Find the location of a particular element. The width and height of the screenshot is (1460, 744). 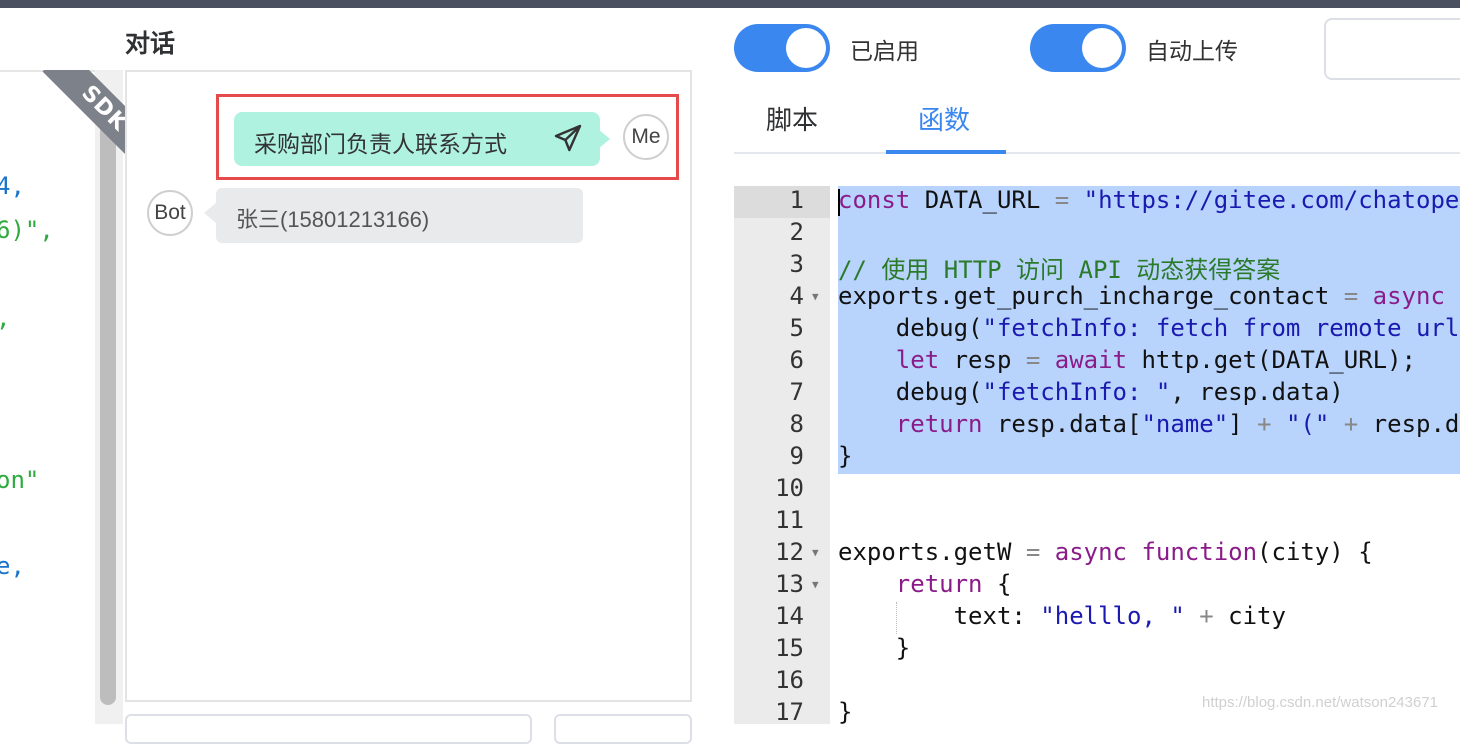

bot-bubble-tail is located at coordinates (210, 213).